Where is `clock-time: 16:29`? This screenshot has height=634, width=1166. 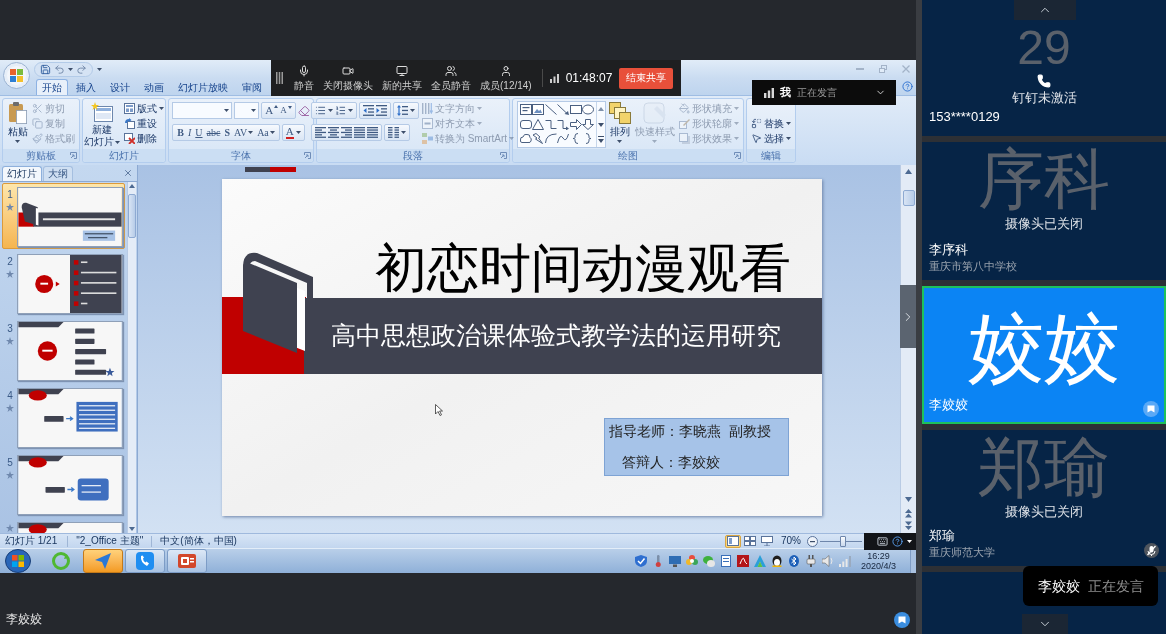 clock-time: 16:29 is located at coordinates (878, 556).